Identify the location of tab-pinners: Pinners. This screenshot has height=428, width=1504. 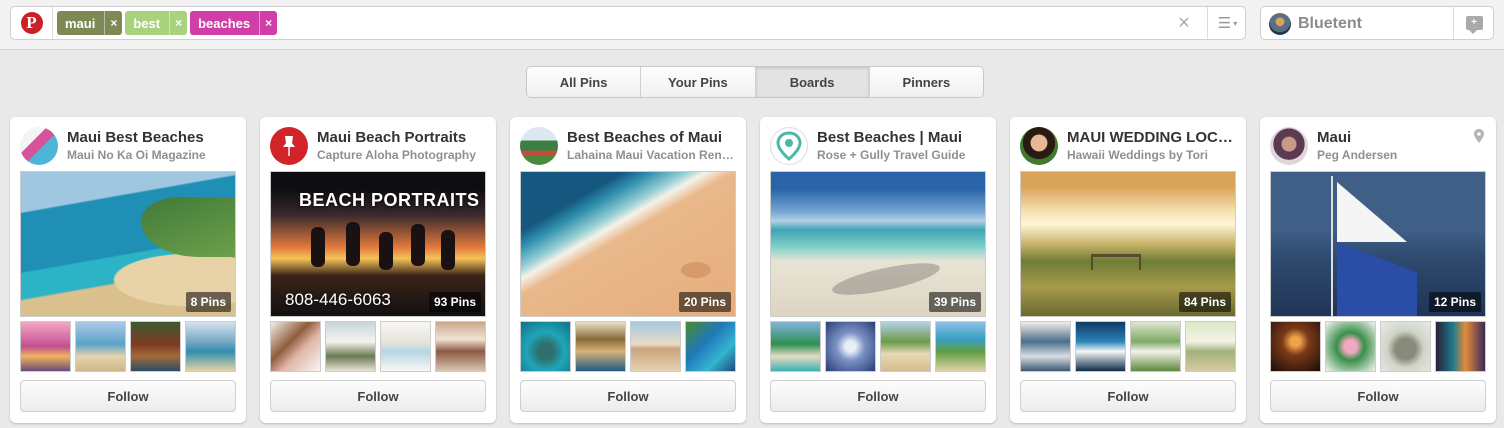
(926, 82).